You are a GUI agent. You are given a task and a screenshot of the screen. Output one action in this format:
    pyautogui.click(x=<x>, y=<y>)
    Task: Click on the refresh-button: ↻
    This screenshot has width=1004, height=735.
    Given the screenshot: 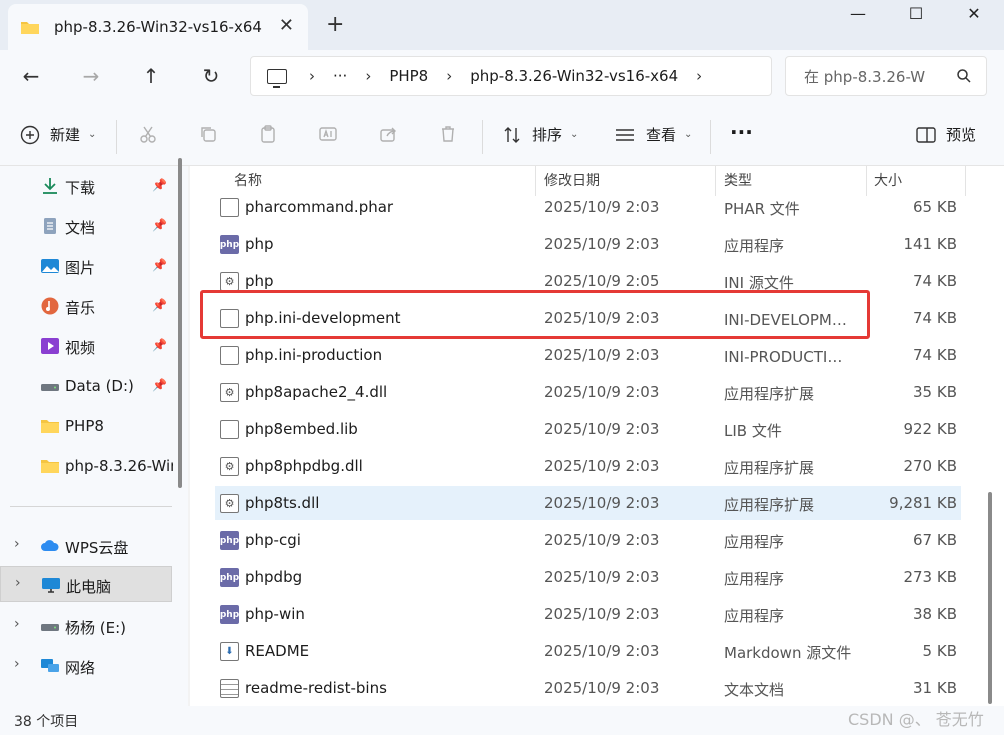 What is the action you would take?
    pyautogui.click(x=211, y=76)
    